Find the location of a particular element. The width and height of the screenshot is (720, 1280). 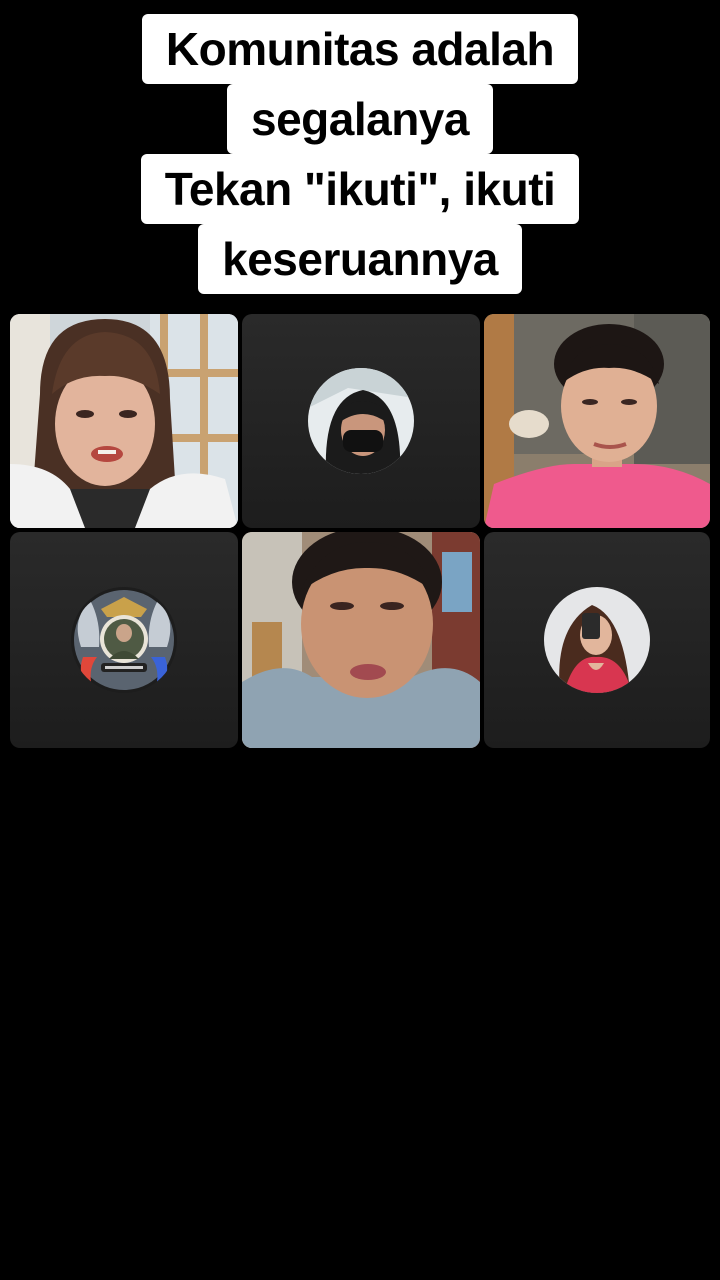

masked-person-avatar is located at coordinates (361, 421).